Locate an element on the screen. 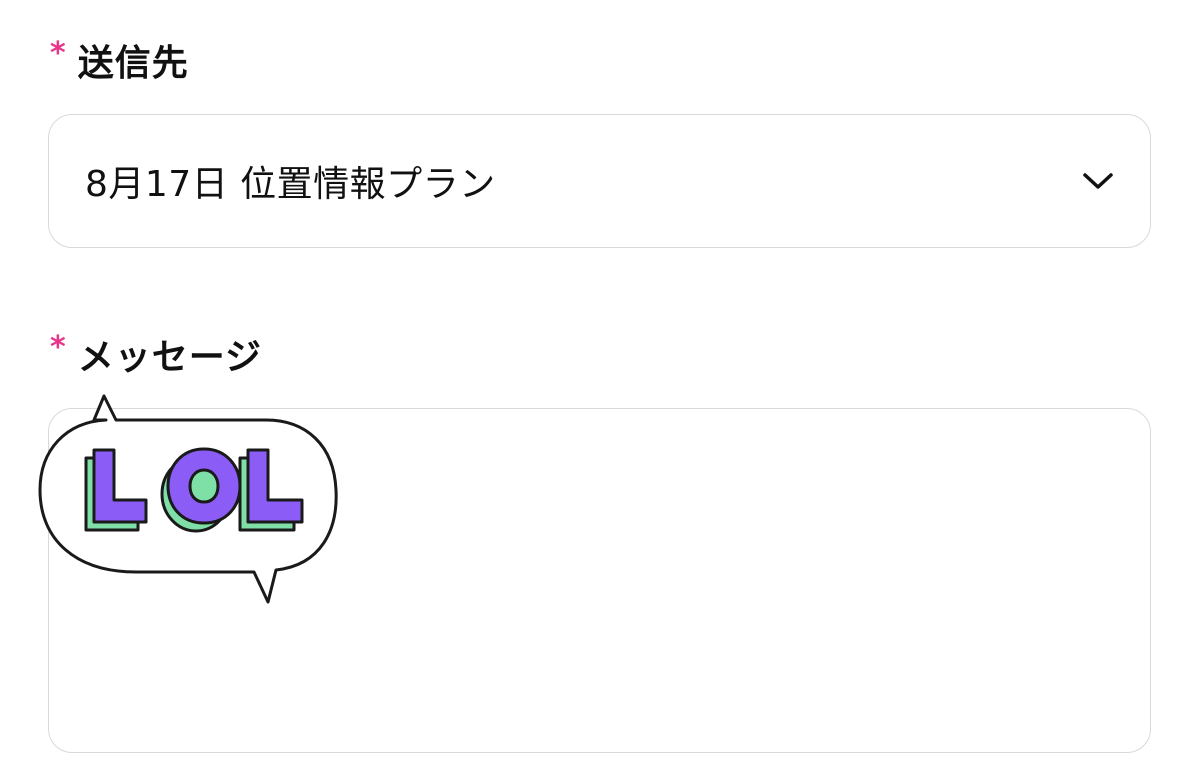  recipient-label: * 送信先 is located at coordinates (119, 60).